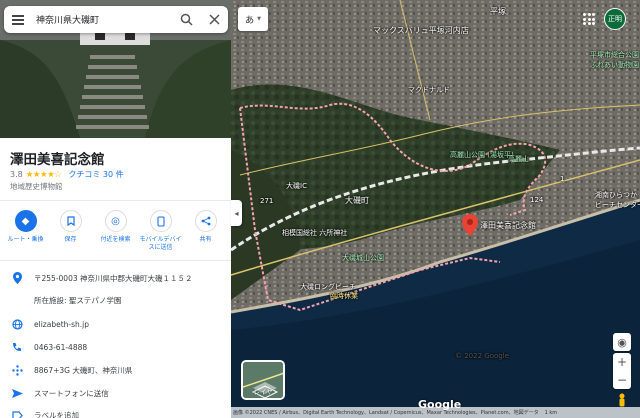  Describe the element at coordinates (160, 243) in the screenshot. I see `action-label: モバイルデバイスに送信` at that location.